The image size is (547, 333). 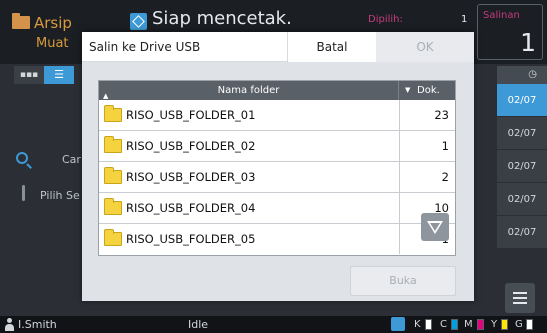 What do you see at coordinates (510, 32) in the screenshot?
I see `copies-box: Salinan 1` at bounding box center [510, 32].